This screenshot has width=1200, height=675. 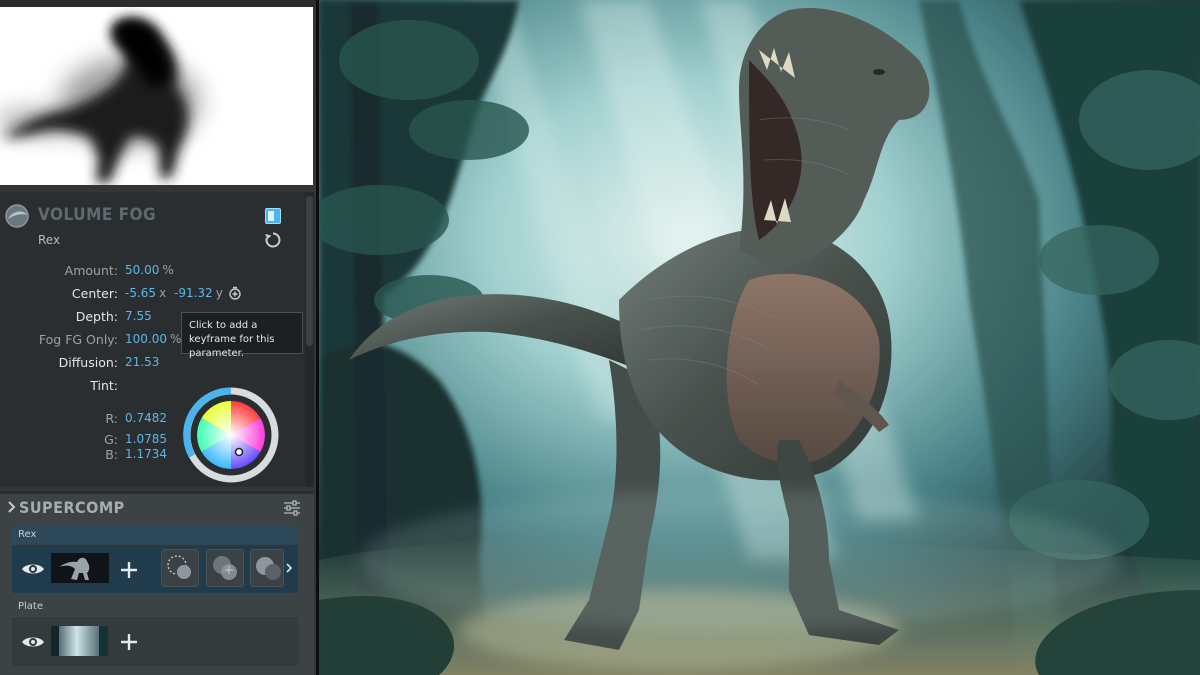 I want to click on param-g-value: 1.0785, so click(x=146, y=439).